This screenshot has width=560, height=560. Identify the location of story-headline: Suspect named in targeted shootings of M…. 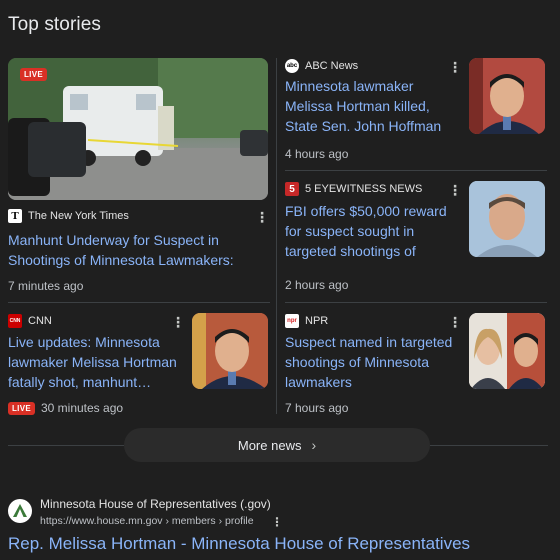
(374, 362).